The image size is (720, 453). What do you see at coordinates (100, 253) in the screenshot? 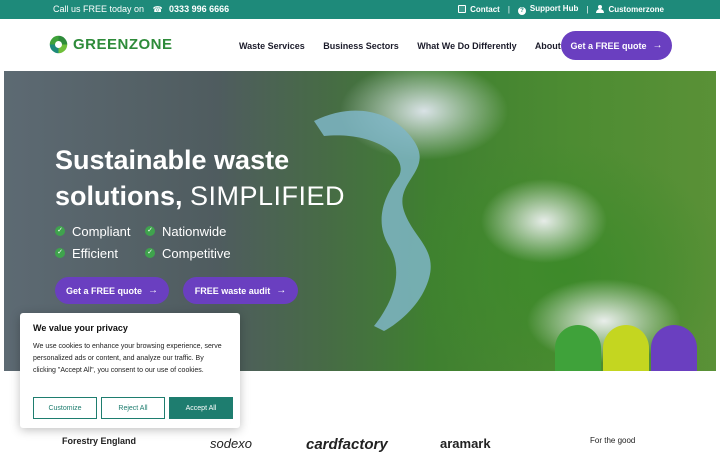
I see `feature-efficient: ✓ Efficient` at bounding box center [100, 253].